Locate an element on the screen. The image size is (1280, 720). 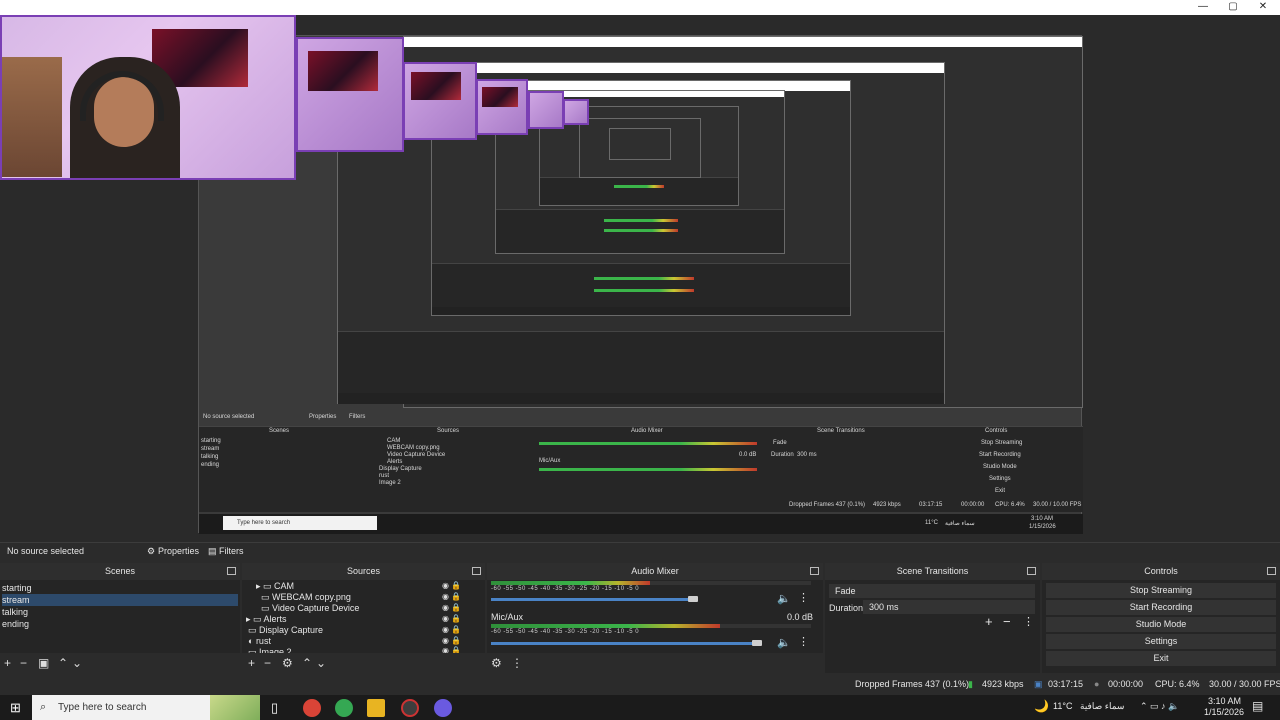
bitrate: 4923 kbps is located at coordinates (1003, 684).